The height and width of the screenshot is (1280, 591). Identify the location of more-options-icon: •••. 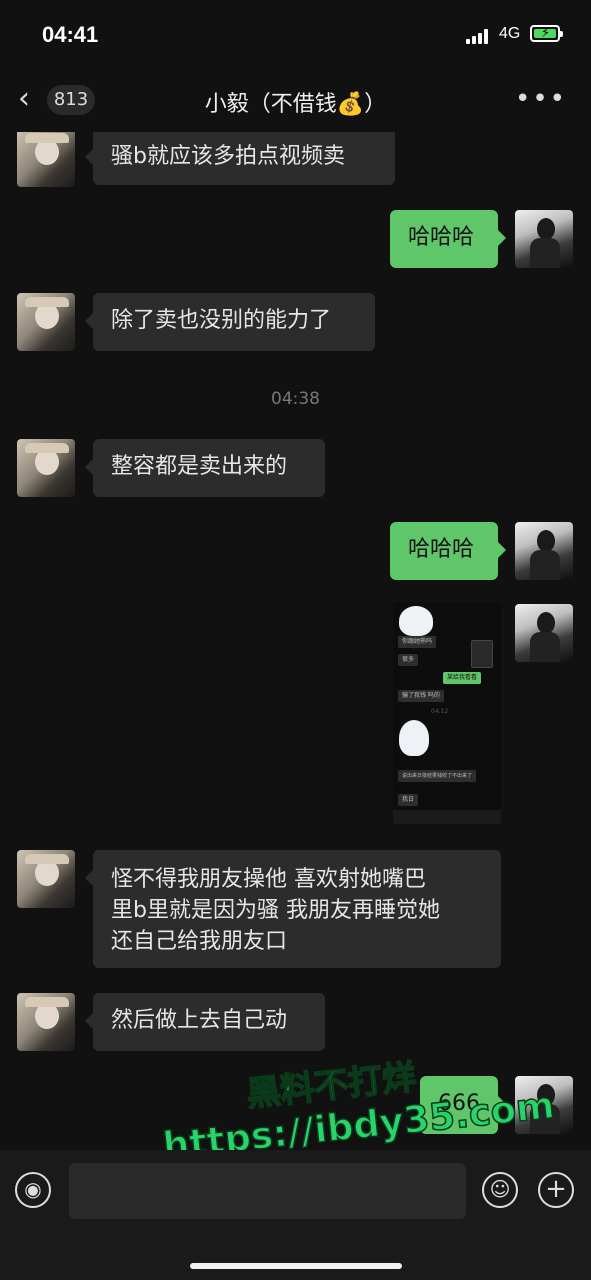
(541, 99).